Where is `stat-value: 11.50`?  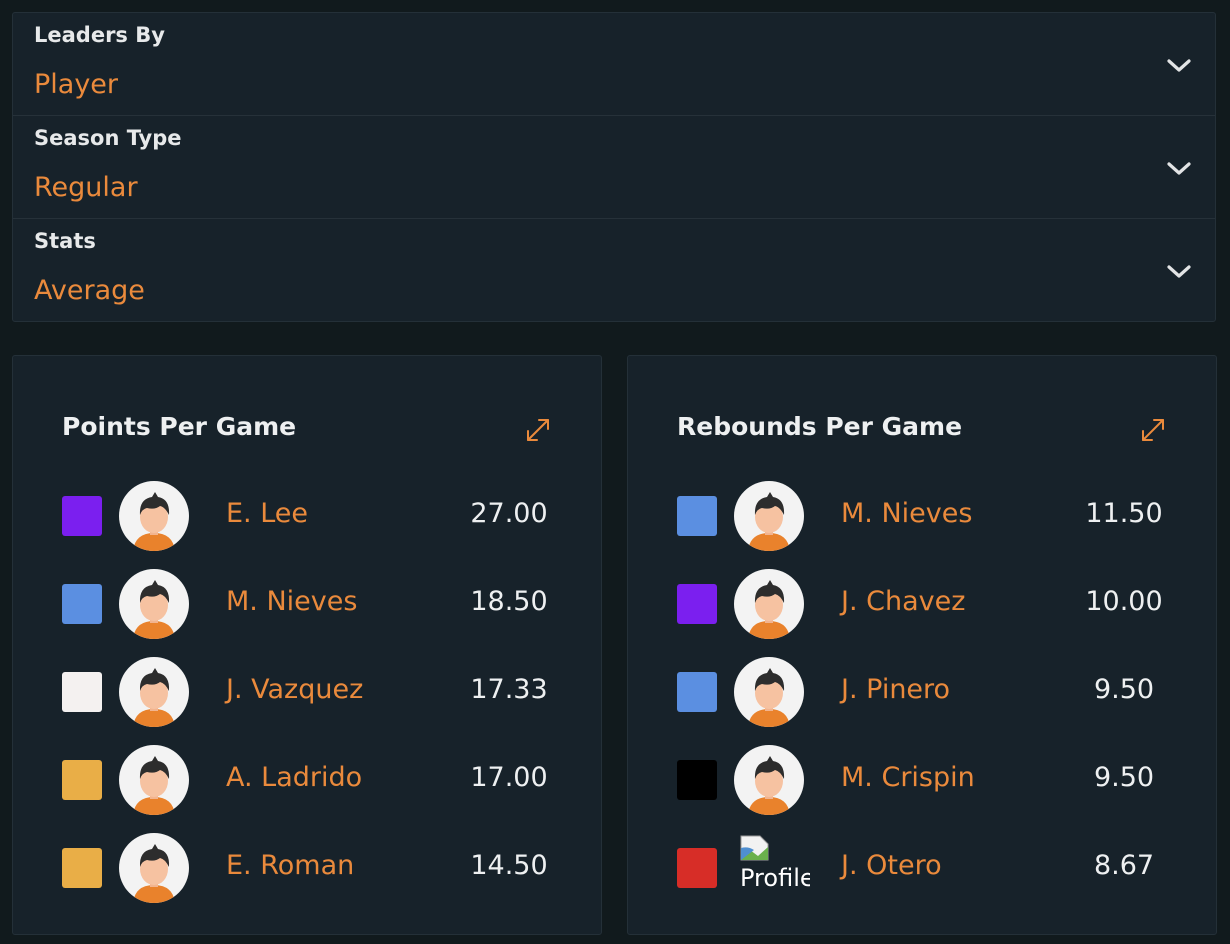 stat-value: 11.50 is located at coordinates (1124, 513).